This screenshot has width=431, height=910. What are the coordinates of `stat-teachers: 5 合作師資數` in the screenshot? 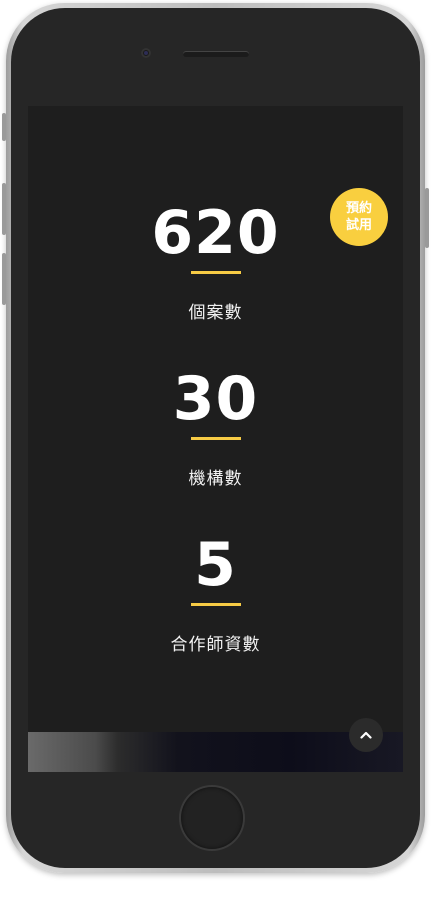 It's located at (215, 594).